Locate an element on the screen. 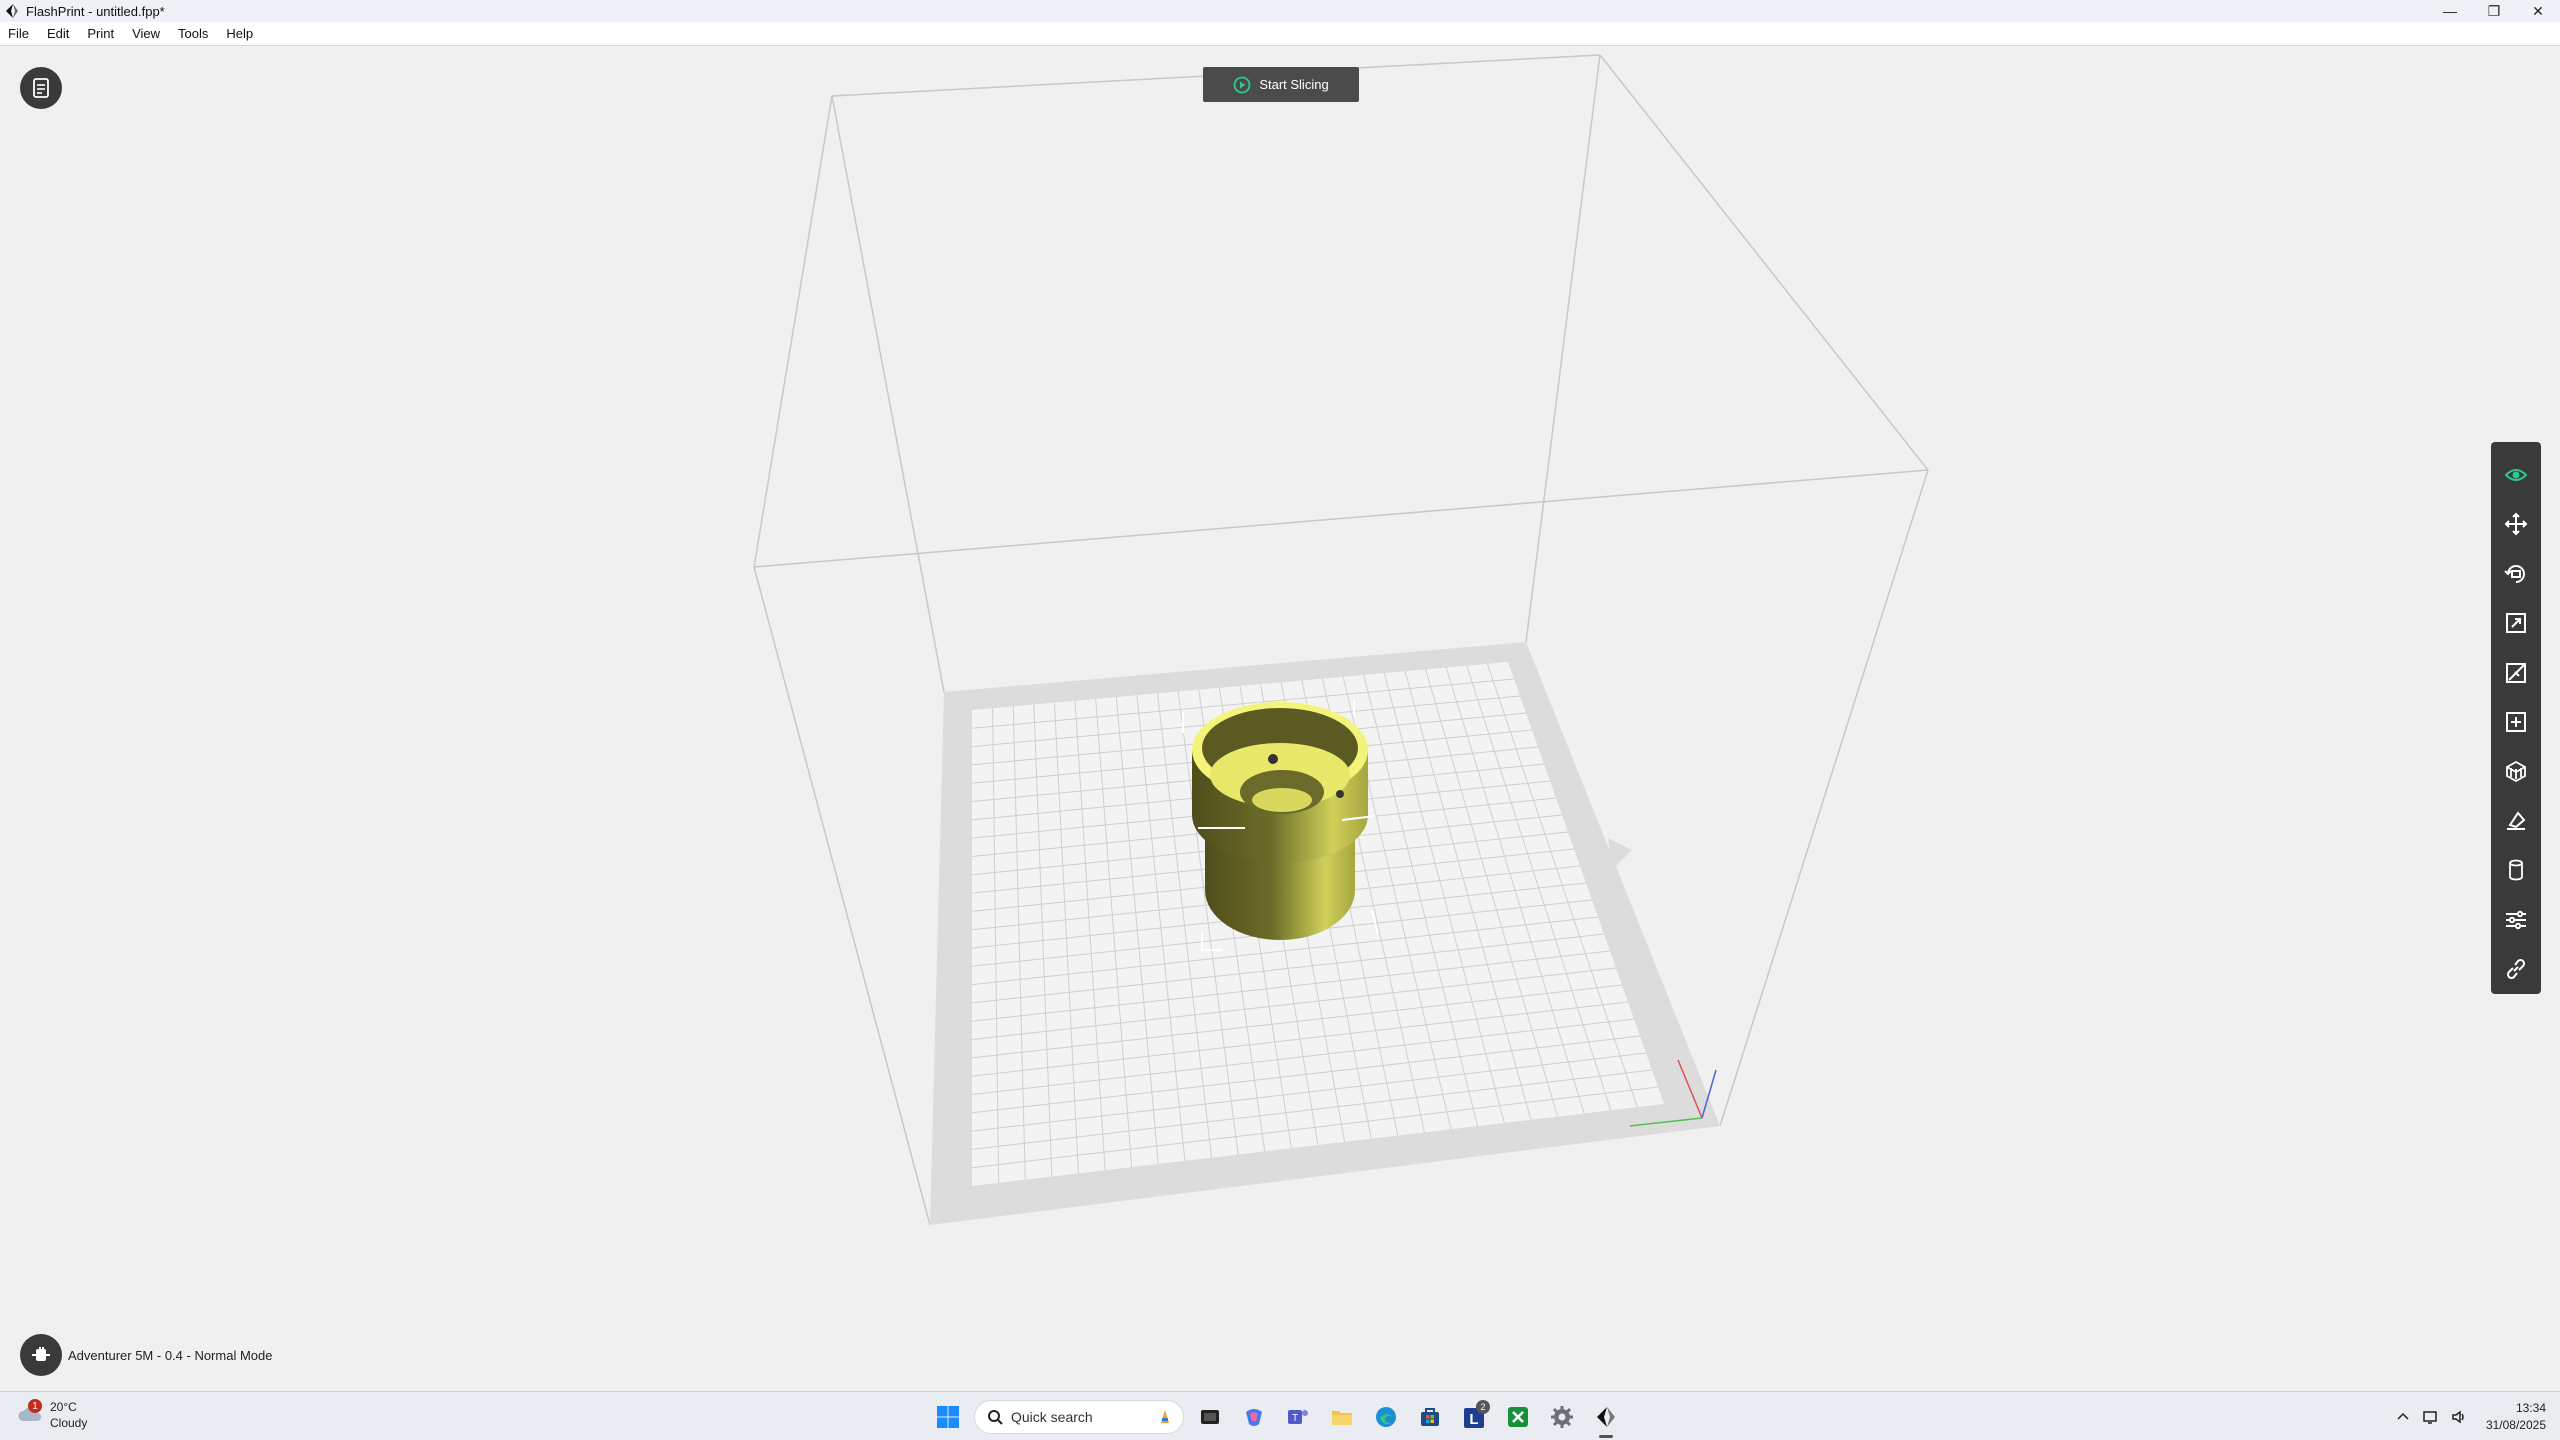 Image resolution: width=2560 pixels, height=1440 pixels. system-tray: 13:34 31/08/2025 is located at coordinates (2470, 1417).